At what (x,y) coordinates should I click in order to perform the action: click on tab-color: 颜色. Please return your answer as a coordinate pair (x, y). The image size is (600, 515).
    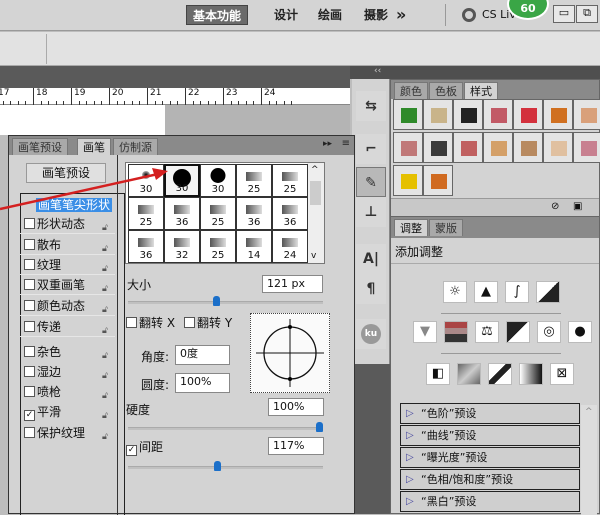
    Looking at the image, I should click on (411, 90).